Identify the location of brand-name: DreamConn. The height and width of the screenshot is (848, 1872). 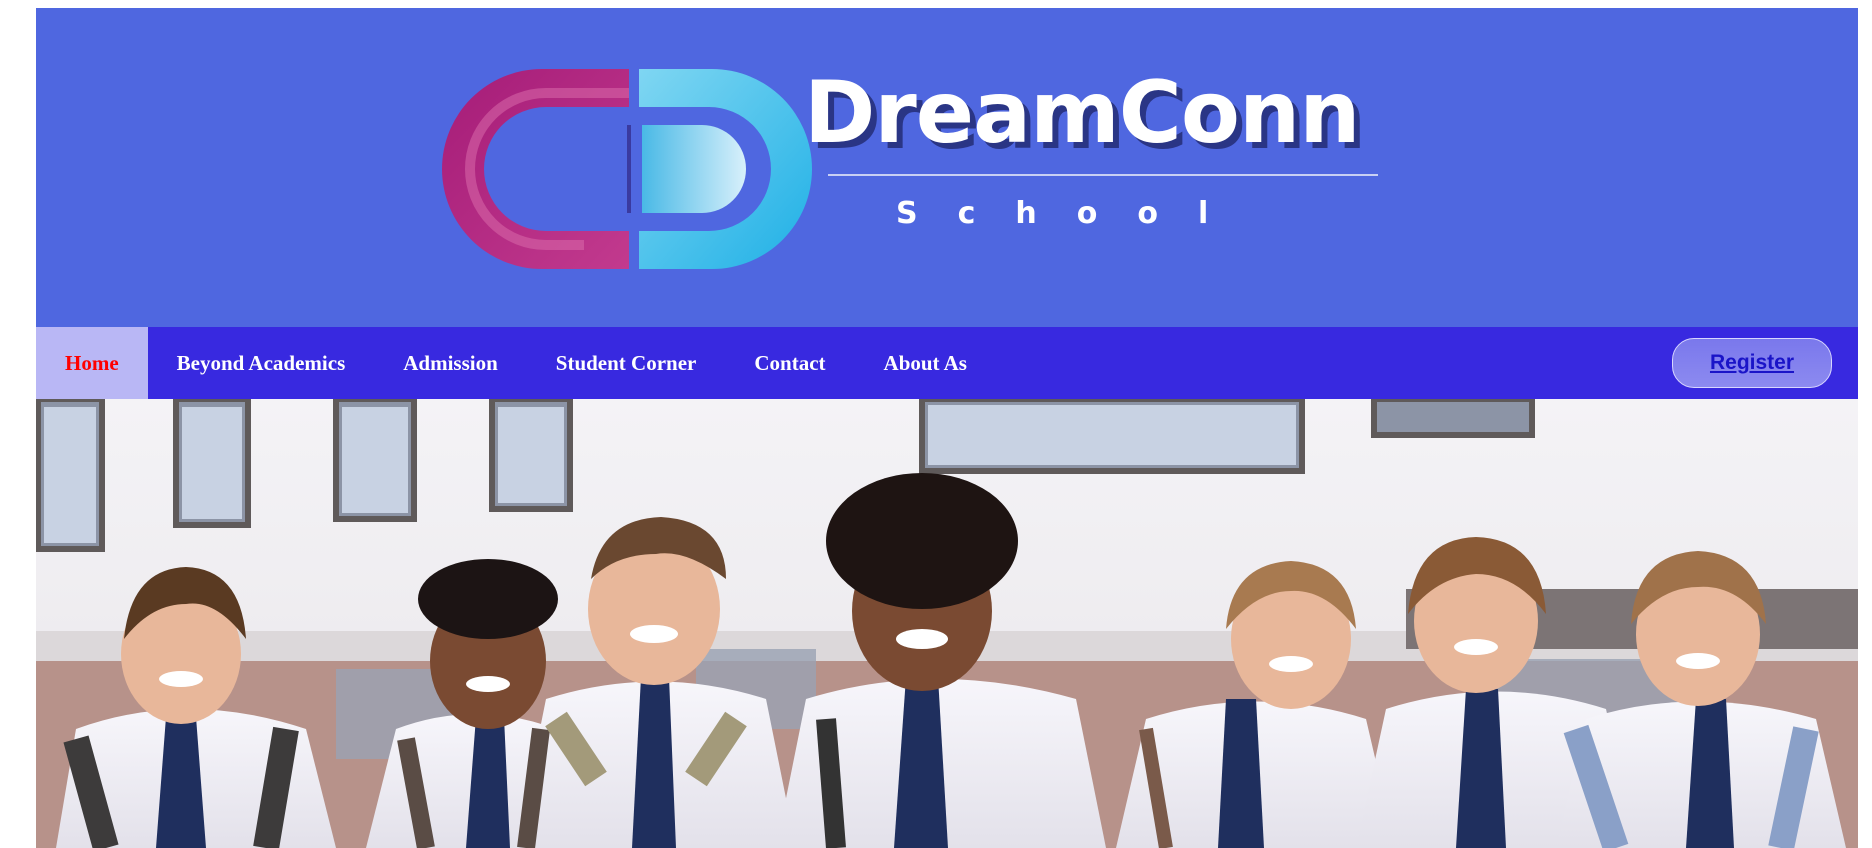
(1082, 113).